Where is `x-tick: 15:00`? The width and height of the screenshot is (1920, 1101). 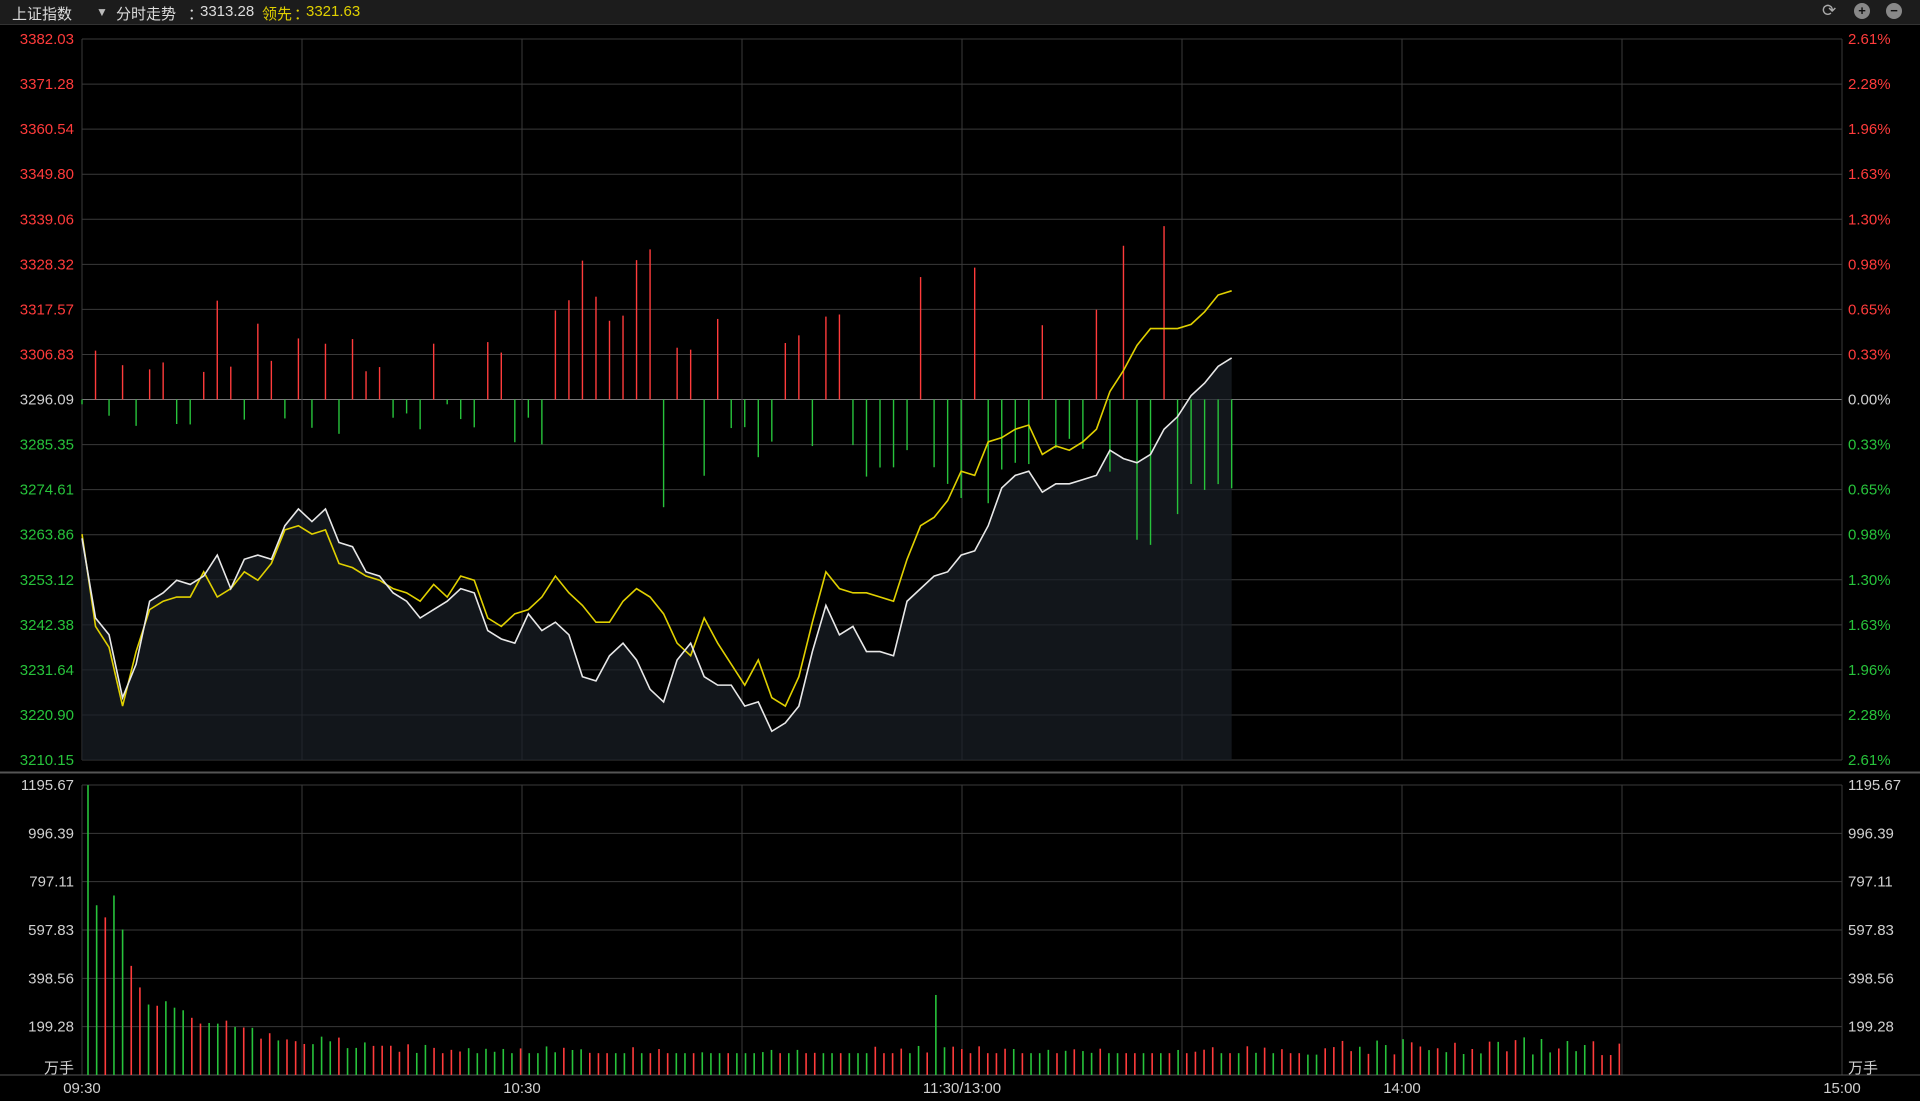
x-tick: 15:00 is located at coordinates (1842, 1088).